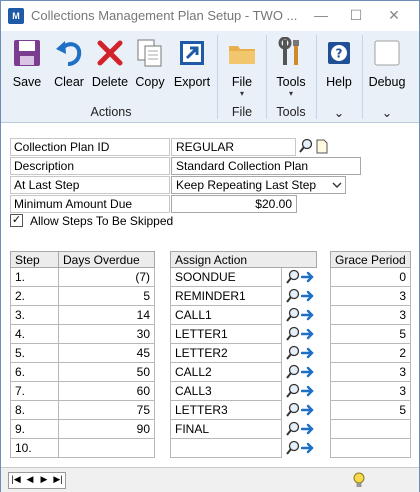  Describe the element at coordinates (226, 296) in the screenshot. I see `assign-action-cell: REMINDER1` at that location.